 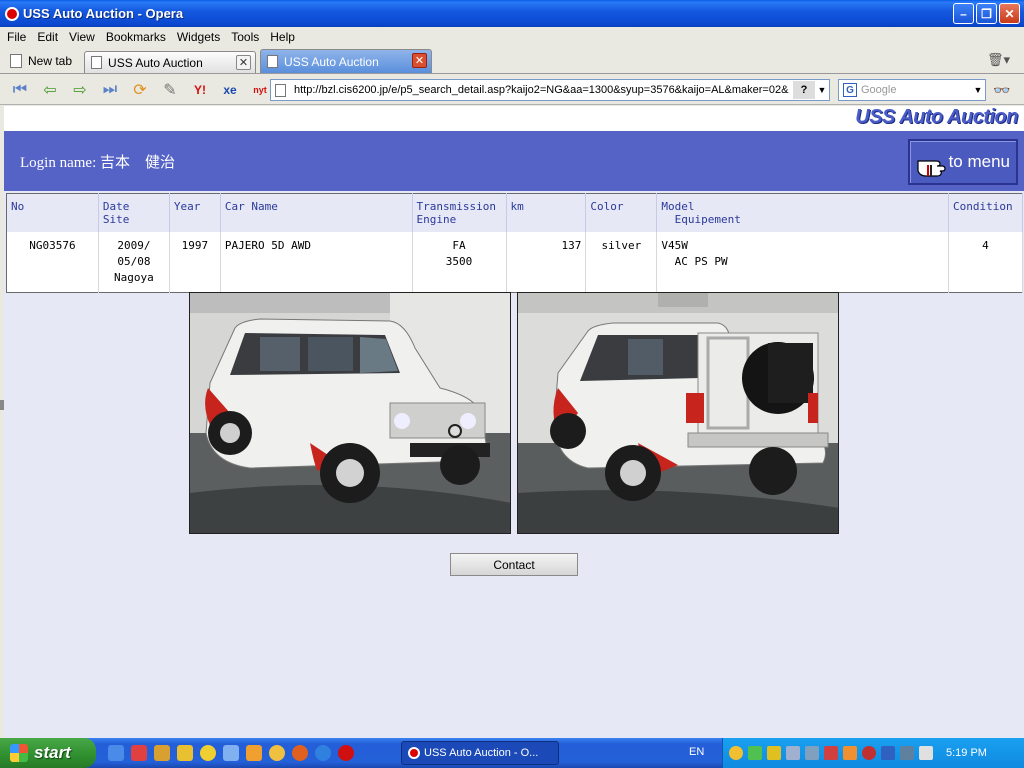 I want to click on reload-icon: ⟳, so click(x=140, y=90).